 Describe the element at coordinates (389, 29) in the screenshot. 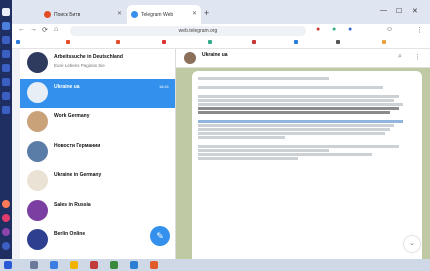

I see `profile-icon: ☺` at that location.